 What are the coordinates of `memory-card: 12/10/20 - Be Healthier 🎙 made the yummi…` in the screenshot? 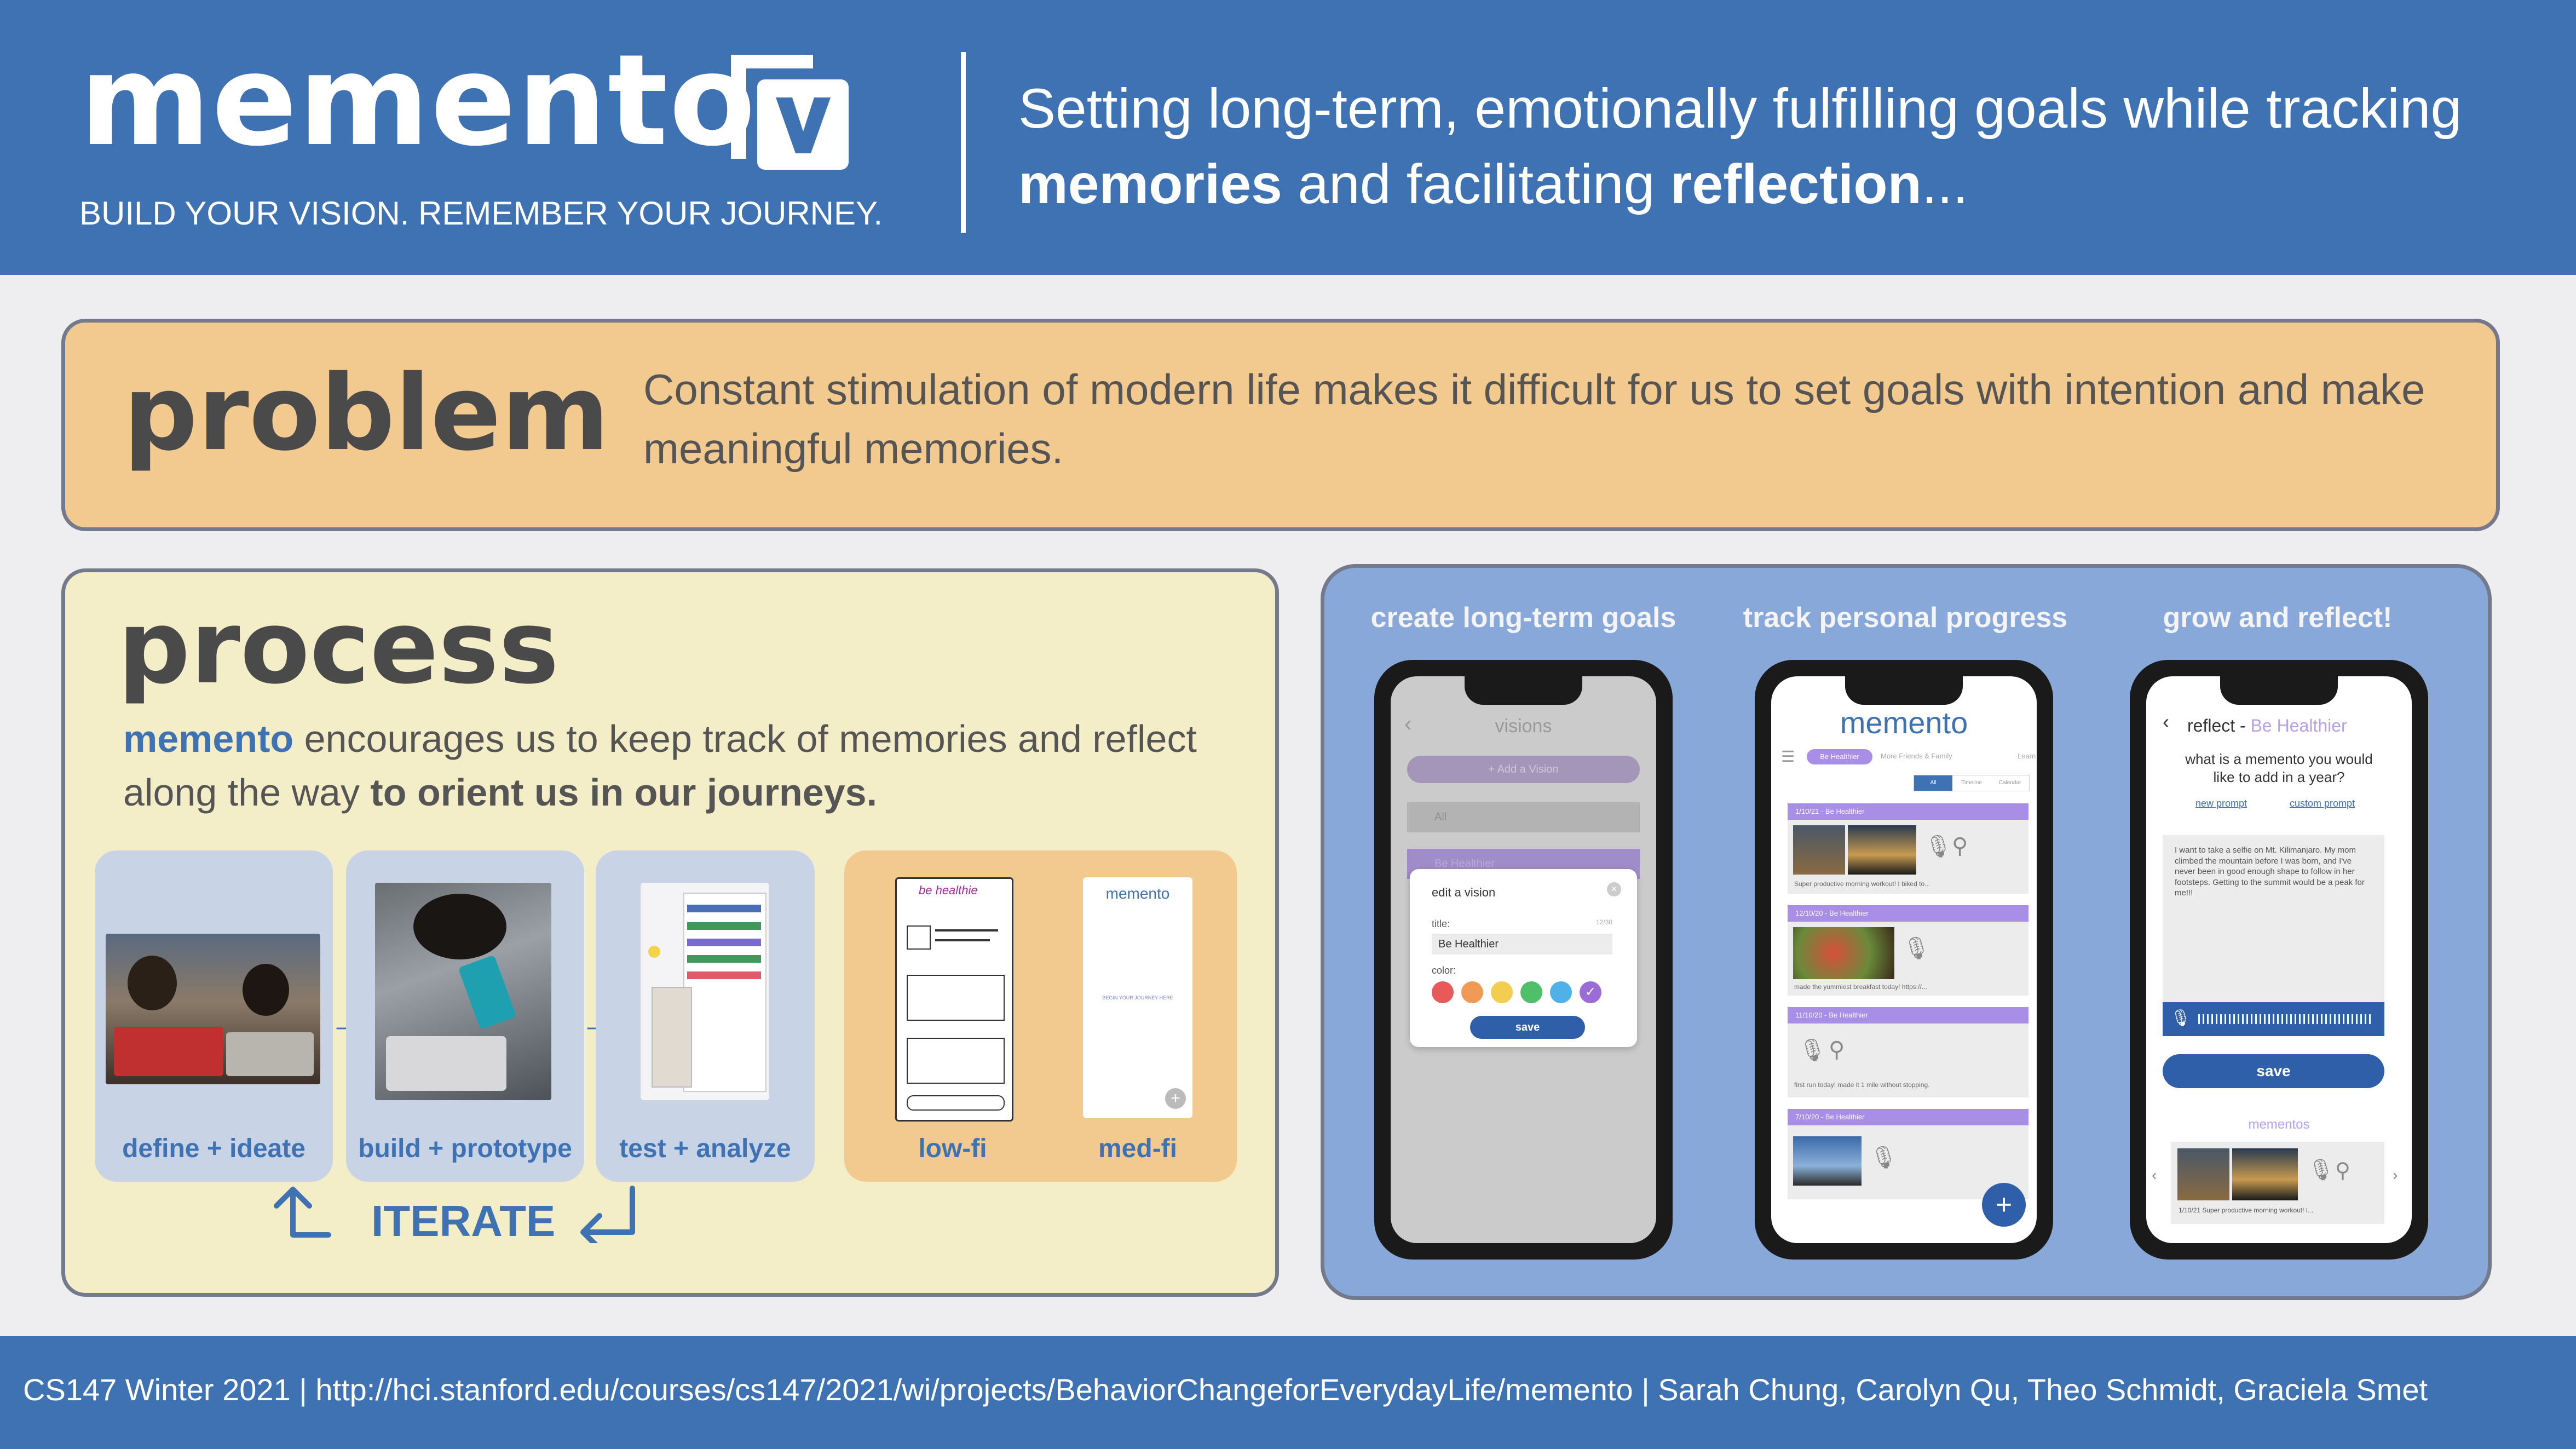 It's located at (1908, 951).